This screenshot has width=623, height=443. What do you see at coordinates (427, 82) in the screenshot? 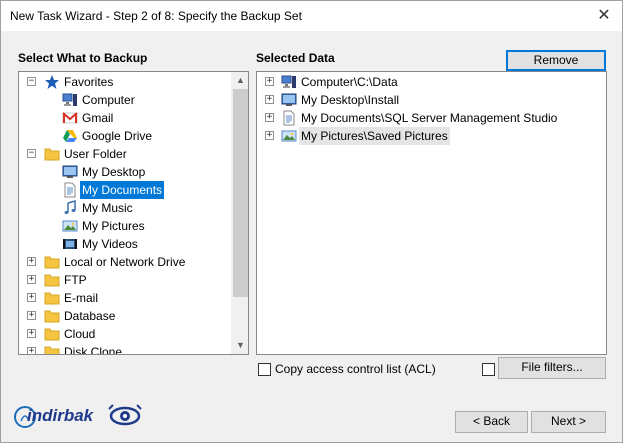
I see `selected-data-item: + Computer\C:\Data` at bounding box center [427, 82].